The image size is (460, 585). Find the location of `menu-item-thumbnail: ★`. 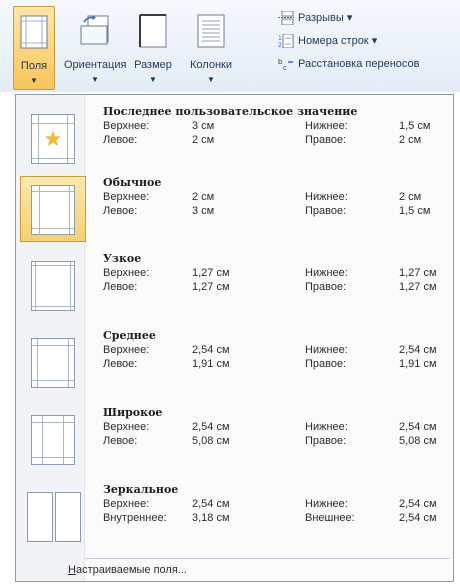

menu-item-thumbnail: ★ is located at coordinates (53, 138).